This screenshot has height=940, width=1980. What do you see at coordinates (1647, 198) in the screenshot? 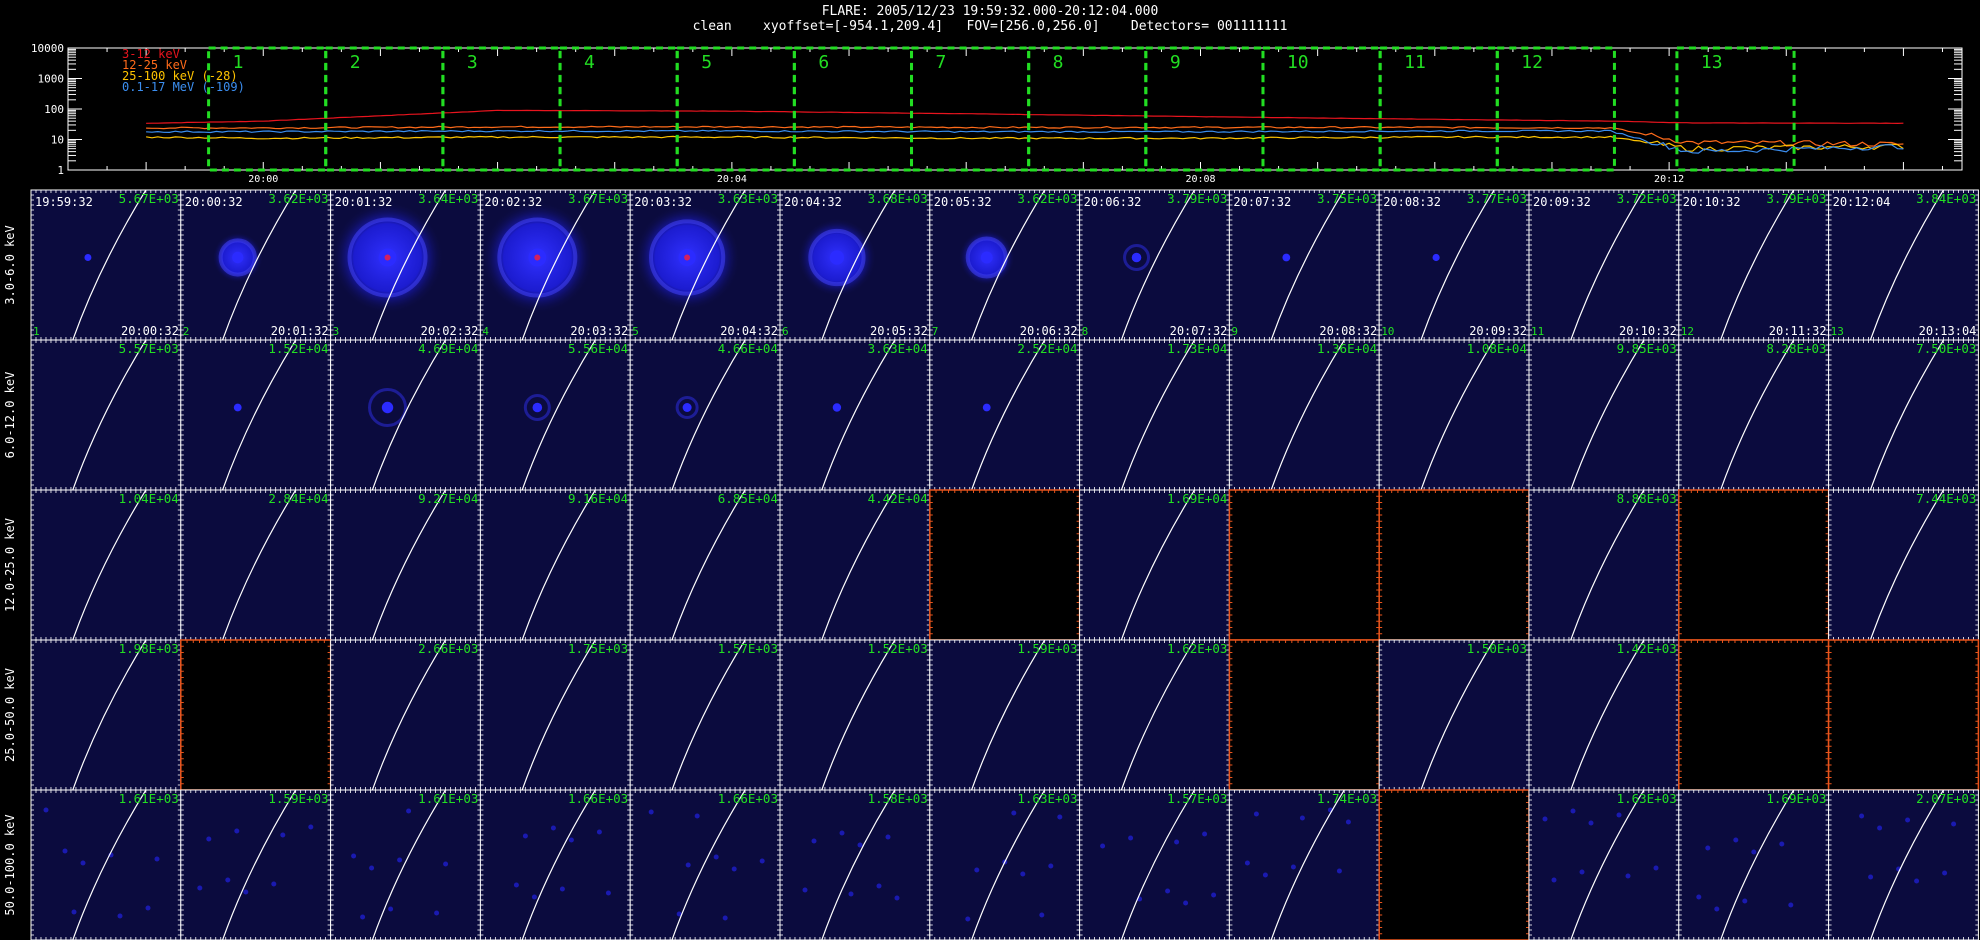
I see `max-value-label: 3.72E+03` at bounding box center [1647, 198].